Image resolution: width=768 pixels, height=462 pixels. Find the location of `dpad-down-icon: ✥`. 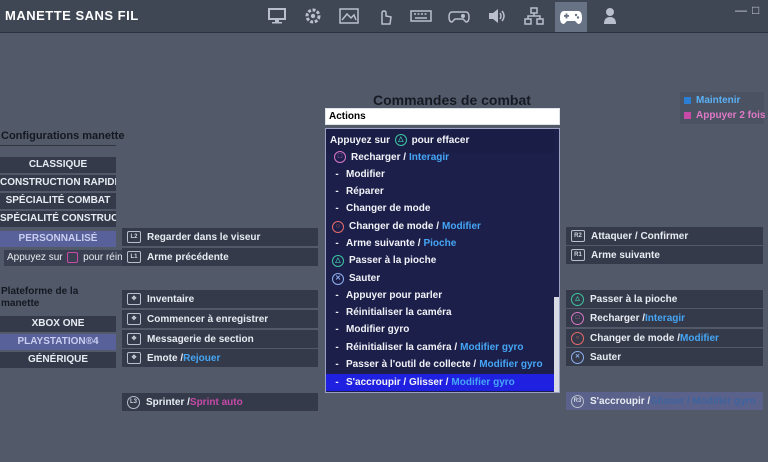

dpad-down-icon: ✥ is located at coordinates (134, 358).